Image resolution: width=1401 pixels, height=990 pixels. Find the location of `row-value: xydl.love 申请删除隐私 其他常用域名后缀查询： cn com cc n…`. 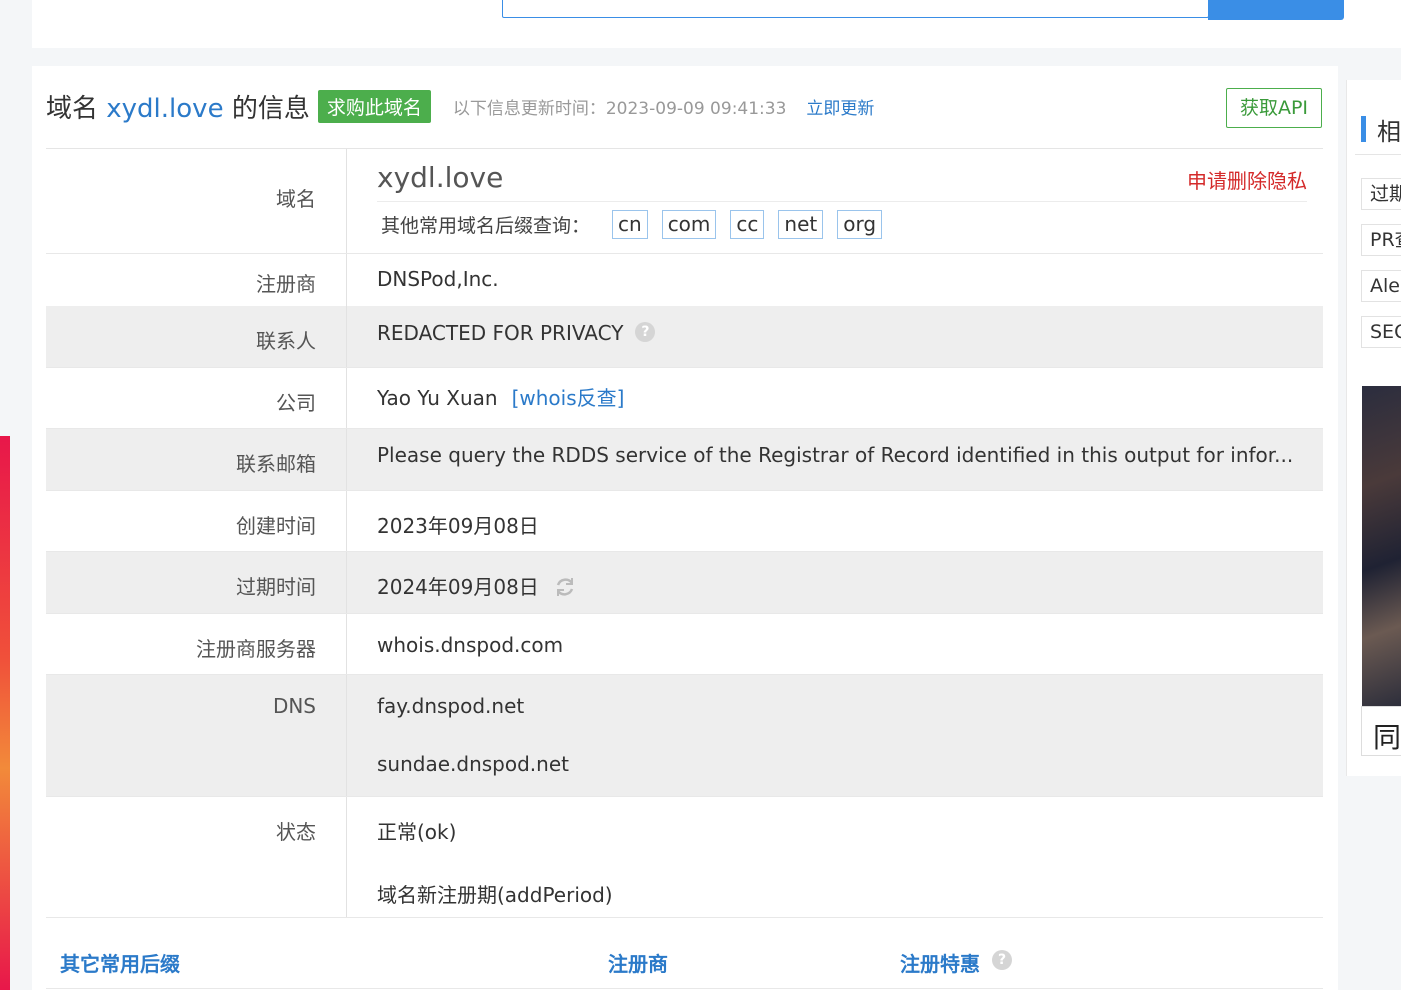

row-value: xydl.love 申请删除隐私 其他常用域名后缀查询： cn com cc n… is located at coordinates (835, 201).